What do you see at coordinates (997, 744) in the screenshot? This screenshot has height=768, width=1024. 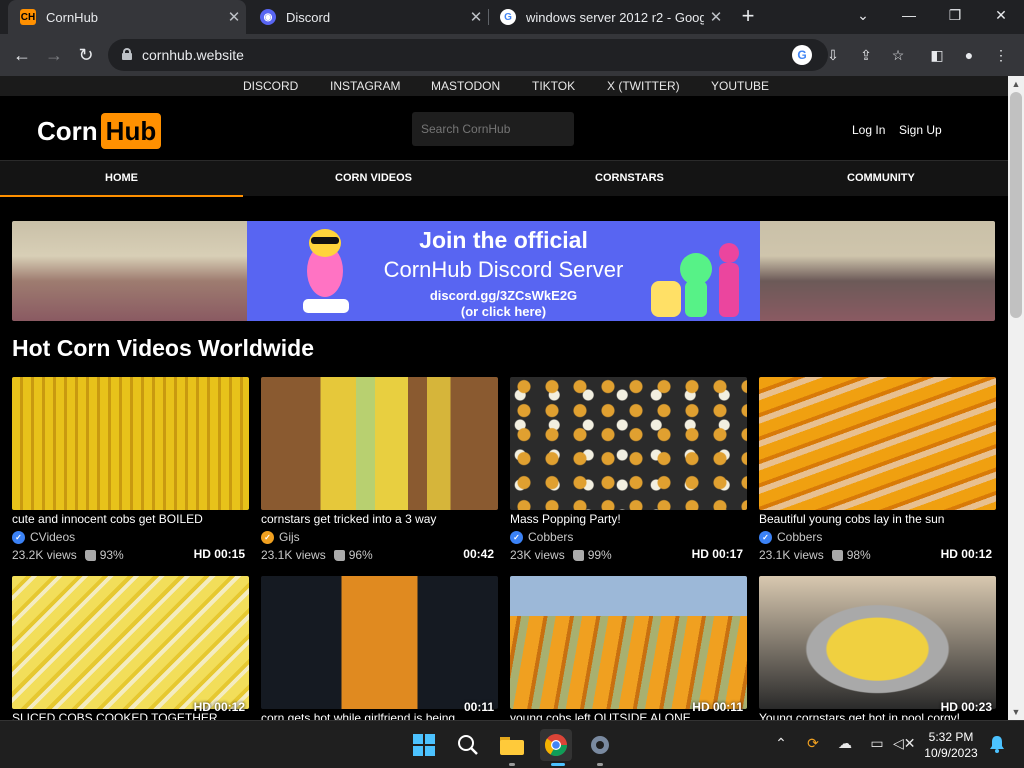 I see `notification-bell-icon` at bounding box center [997, 744].